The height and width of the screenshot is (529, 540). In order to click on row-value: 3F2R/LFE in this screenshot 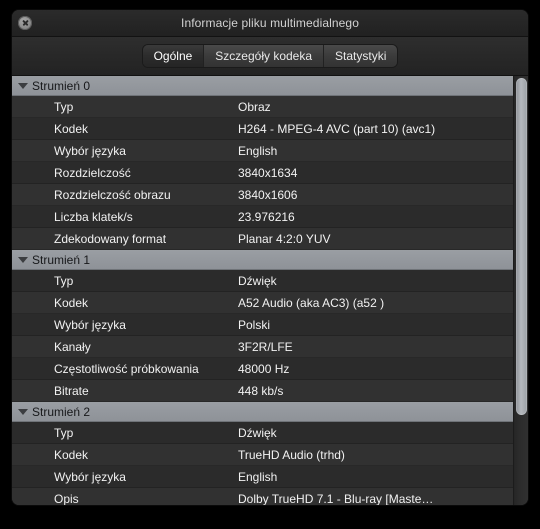, I will do `click(265, 346)`.